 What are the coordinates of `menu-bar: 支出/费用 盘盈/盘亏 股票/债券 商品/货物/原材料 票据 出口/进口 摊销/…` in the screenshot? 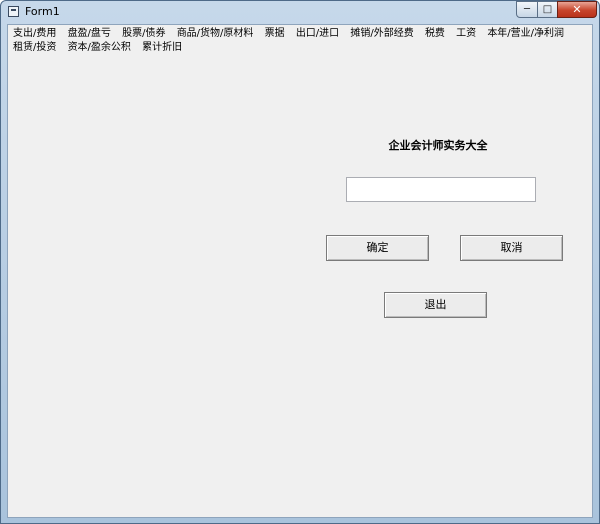 It's located at (300, 40).